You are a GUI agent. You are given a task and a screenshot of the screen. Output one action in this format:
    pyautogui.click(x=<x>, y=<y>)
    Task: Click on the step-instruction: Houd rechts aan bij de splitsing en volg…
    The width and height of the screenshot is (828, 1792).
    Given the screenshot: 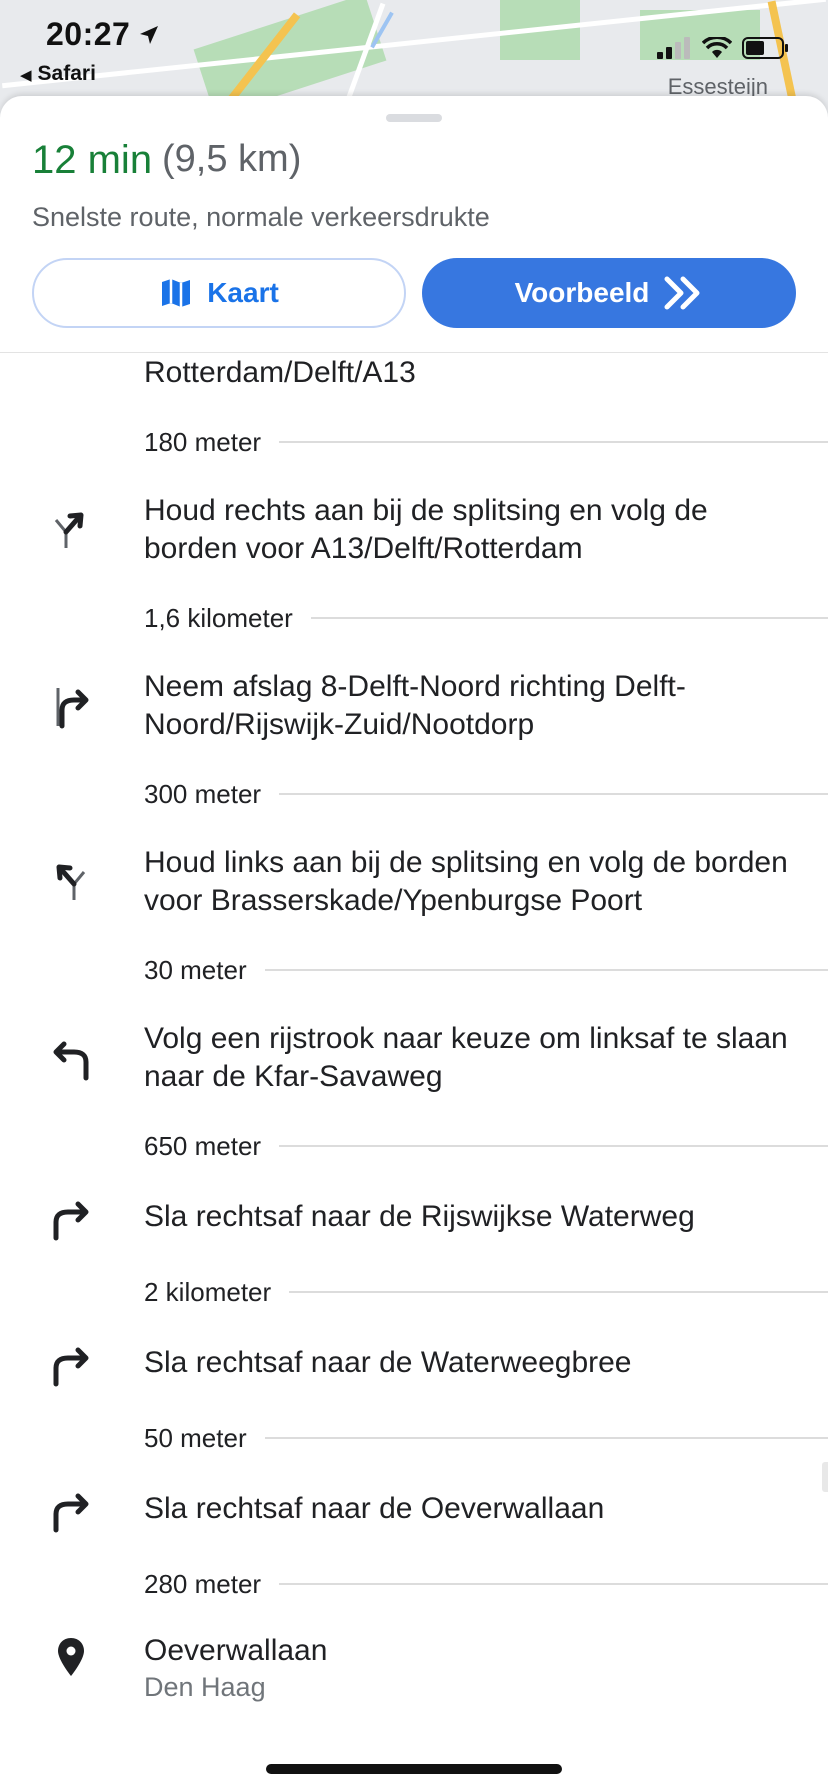 What is the action you would take?
    pyautogui.click(x=474, y=530)
    